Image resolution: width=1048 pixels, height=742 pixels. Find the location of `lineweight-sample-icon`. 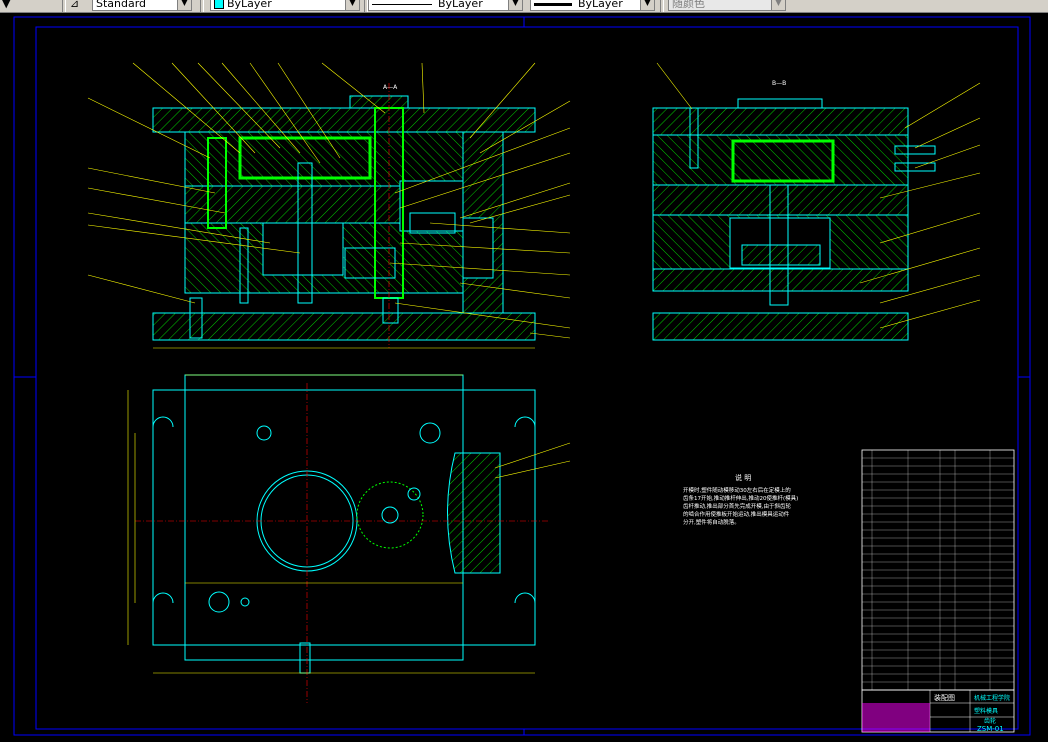

lineweight-sample-icon is located at coordinates (553, 4).